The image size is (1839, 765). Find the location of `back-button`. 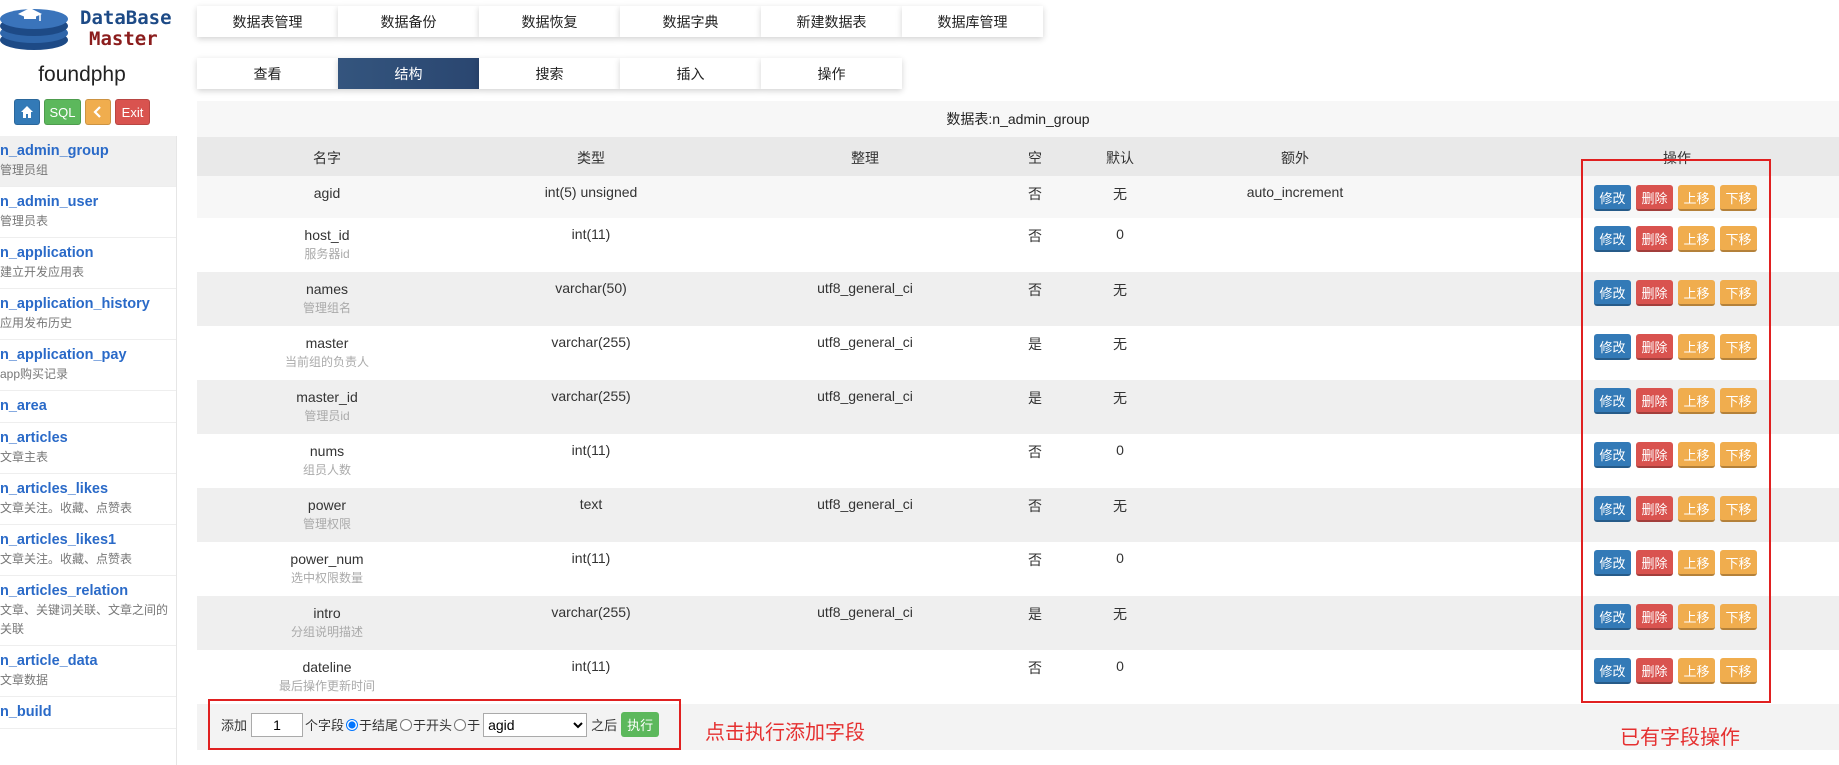

back-button is located at coordinates (98, 112).